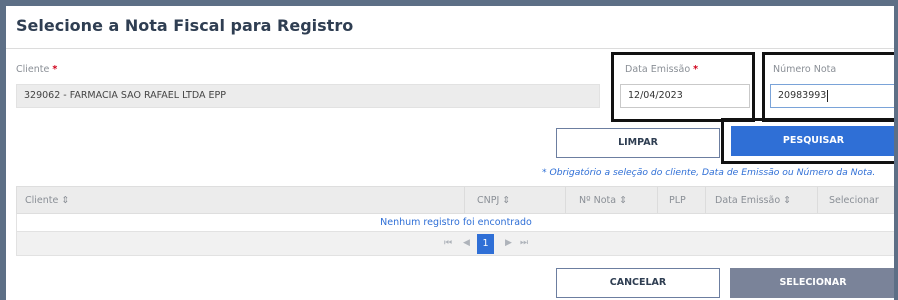 Image resolution: width=898 pixels, height=300 pixels. What do you see at coordinates (658, 69) in the screenshot?
I see `data-emissao-label-text: Data Emissão` at bounding box center [658, 69].